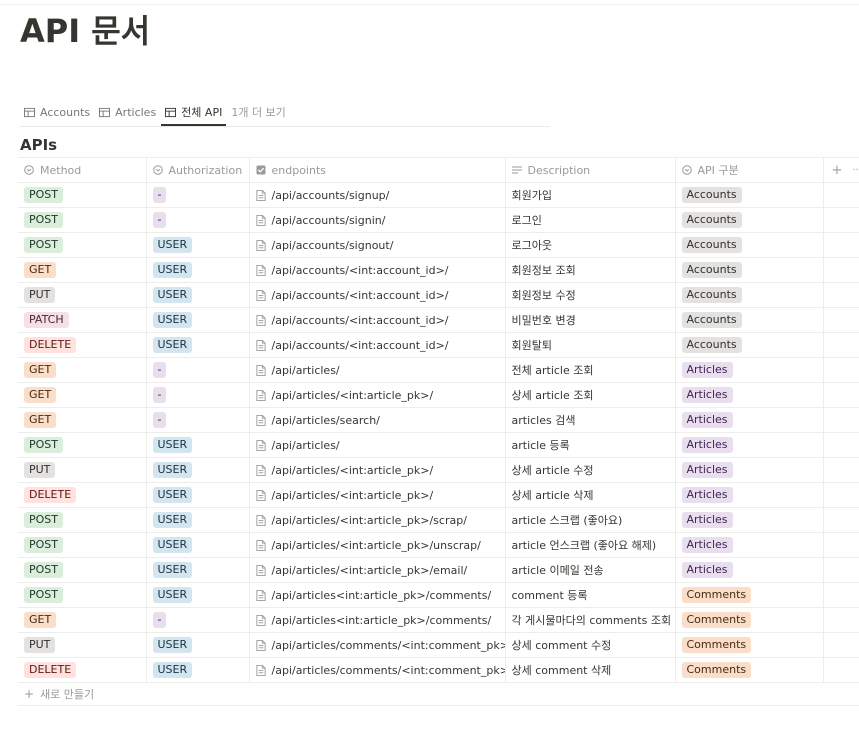 The height and width of the screenshot is (738, 859). What do you see at coordinates (438, 445) in the screenshot?
I see `table-row: POST USER/api/articles/article 등록 Articles` at bounding box center [438, 445].